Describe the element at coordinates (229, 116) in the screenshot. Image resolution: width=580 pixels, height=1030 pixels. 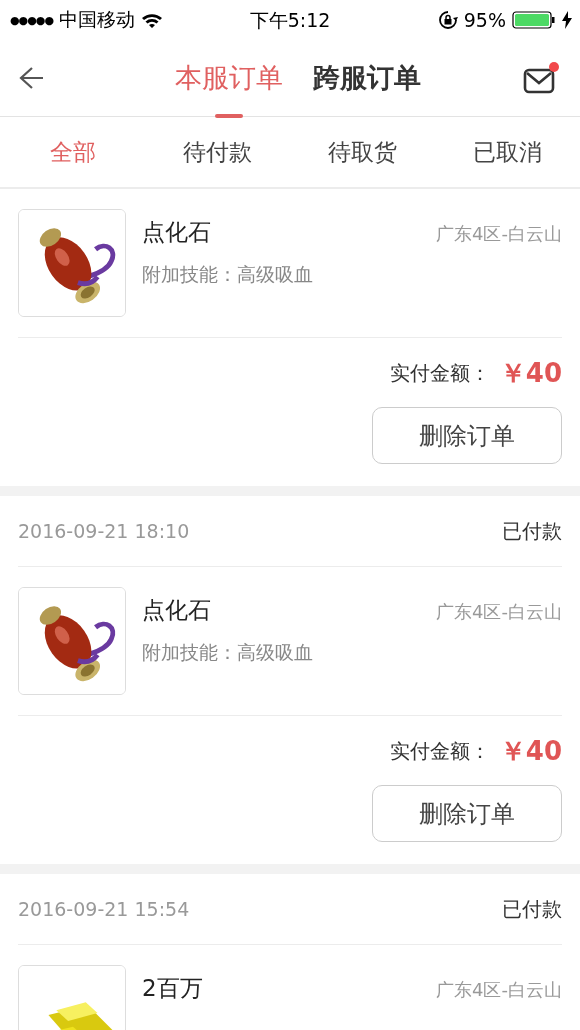
I see `tab-indicator` at that location.